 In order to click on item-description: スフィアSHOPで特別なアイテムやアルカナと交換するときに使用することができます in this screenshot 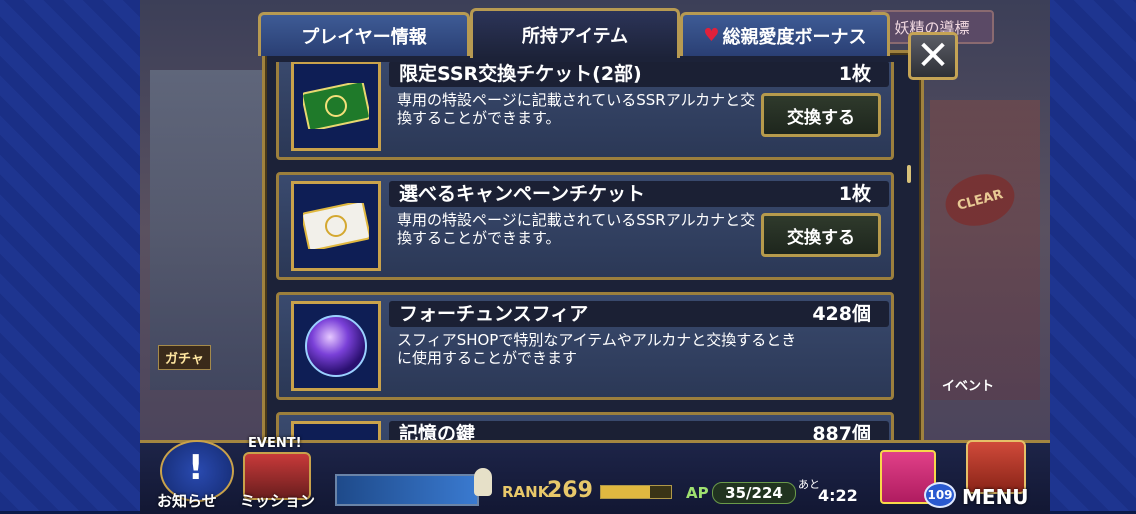, I will do `click(597, 349)`.